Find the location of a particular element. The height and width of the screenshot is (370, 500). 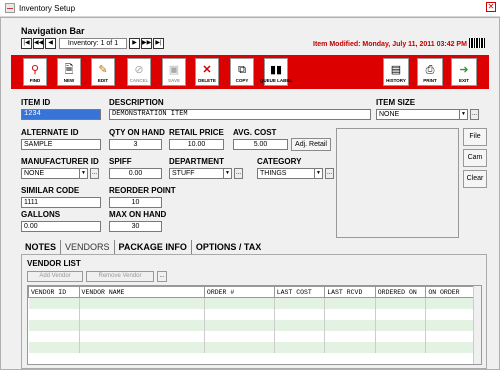

gallons-label: GALLONS is located at coordinates (41, 214).